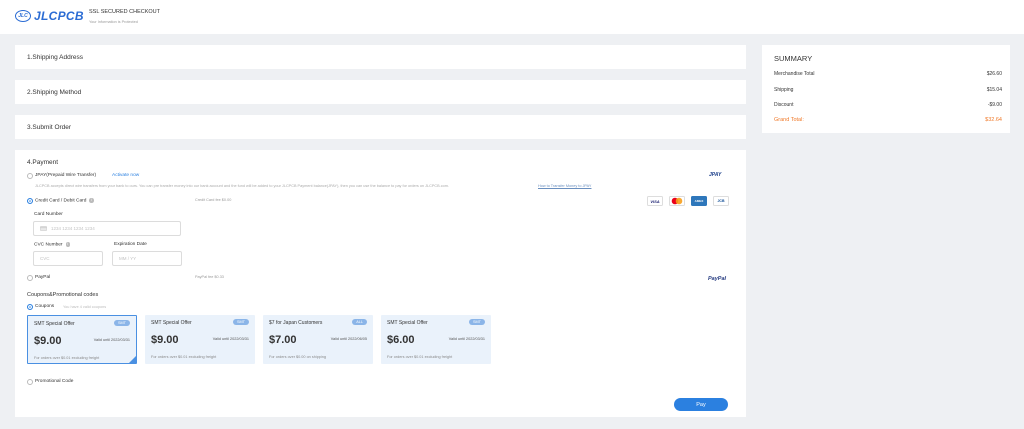 The height and width of the screenshot is (429, 1024). Describe the element at coordinates (30, 201) in the screenshot. I see `credit-card-radio` at that location.